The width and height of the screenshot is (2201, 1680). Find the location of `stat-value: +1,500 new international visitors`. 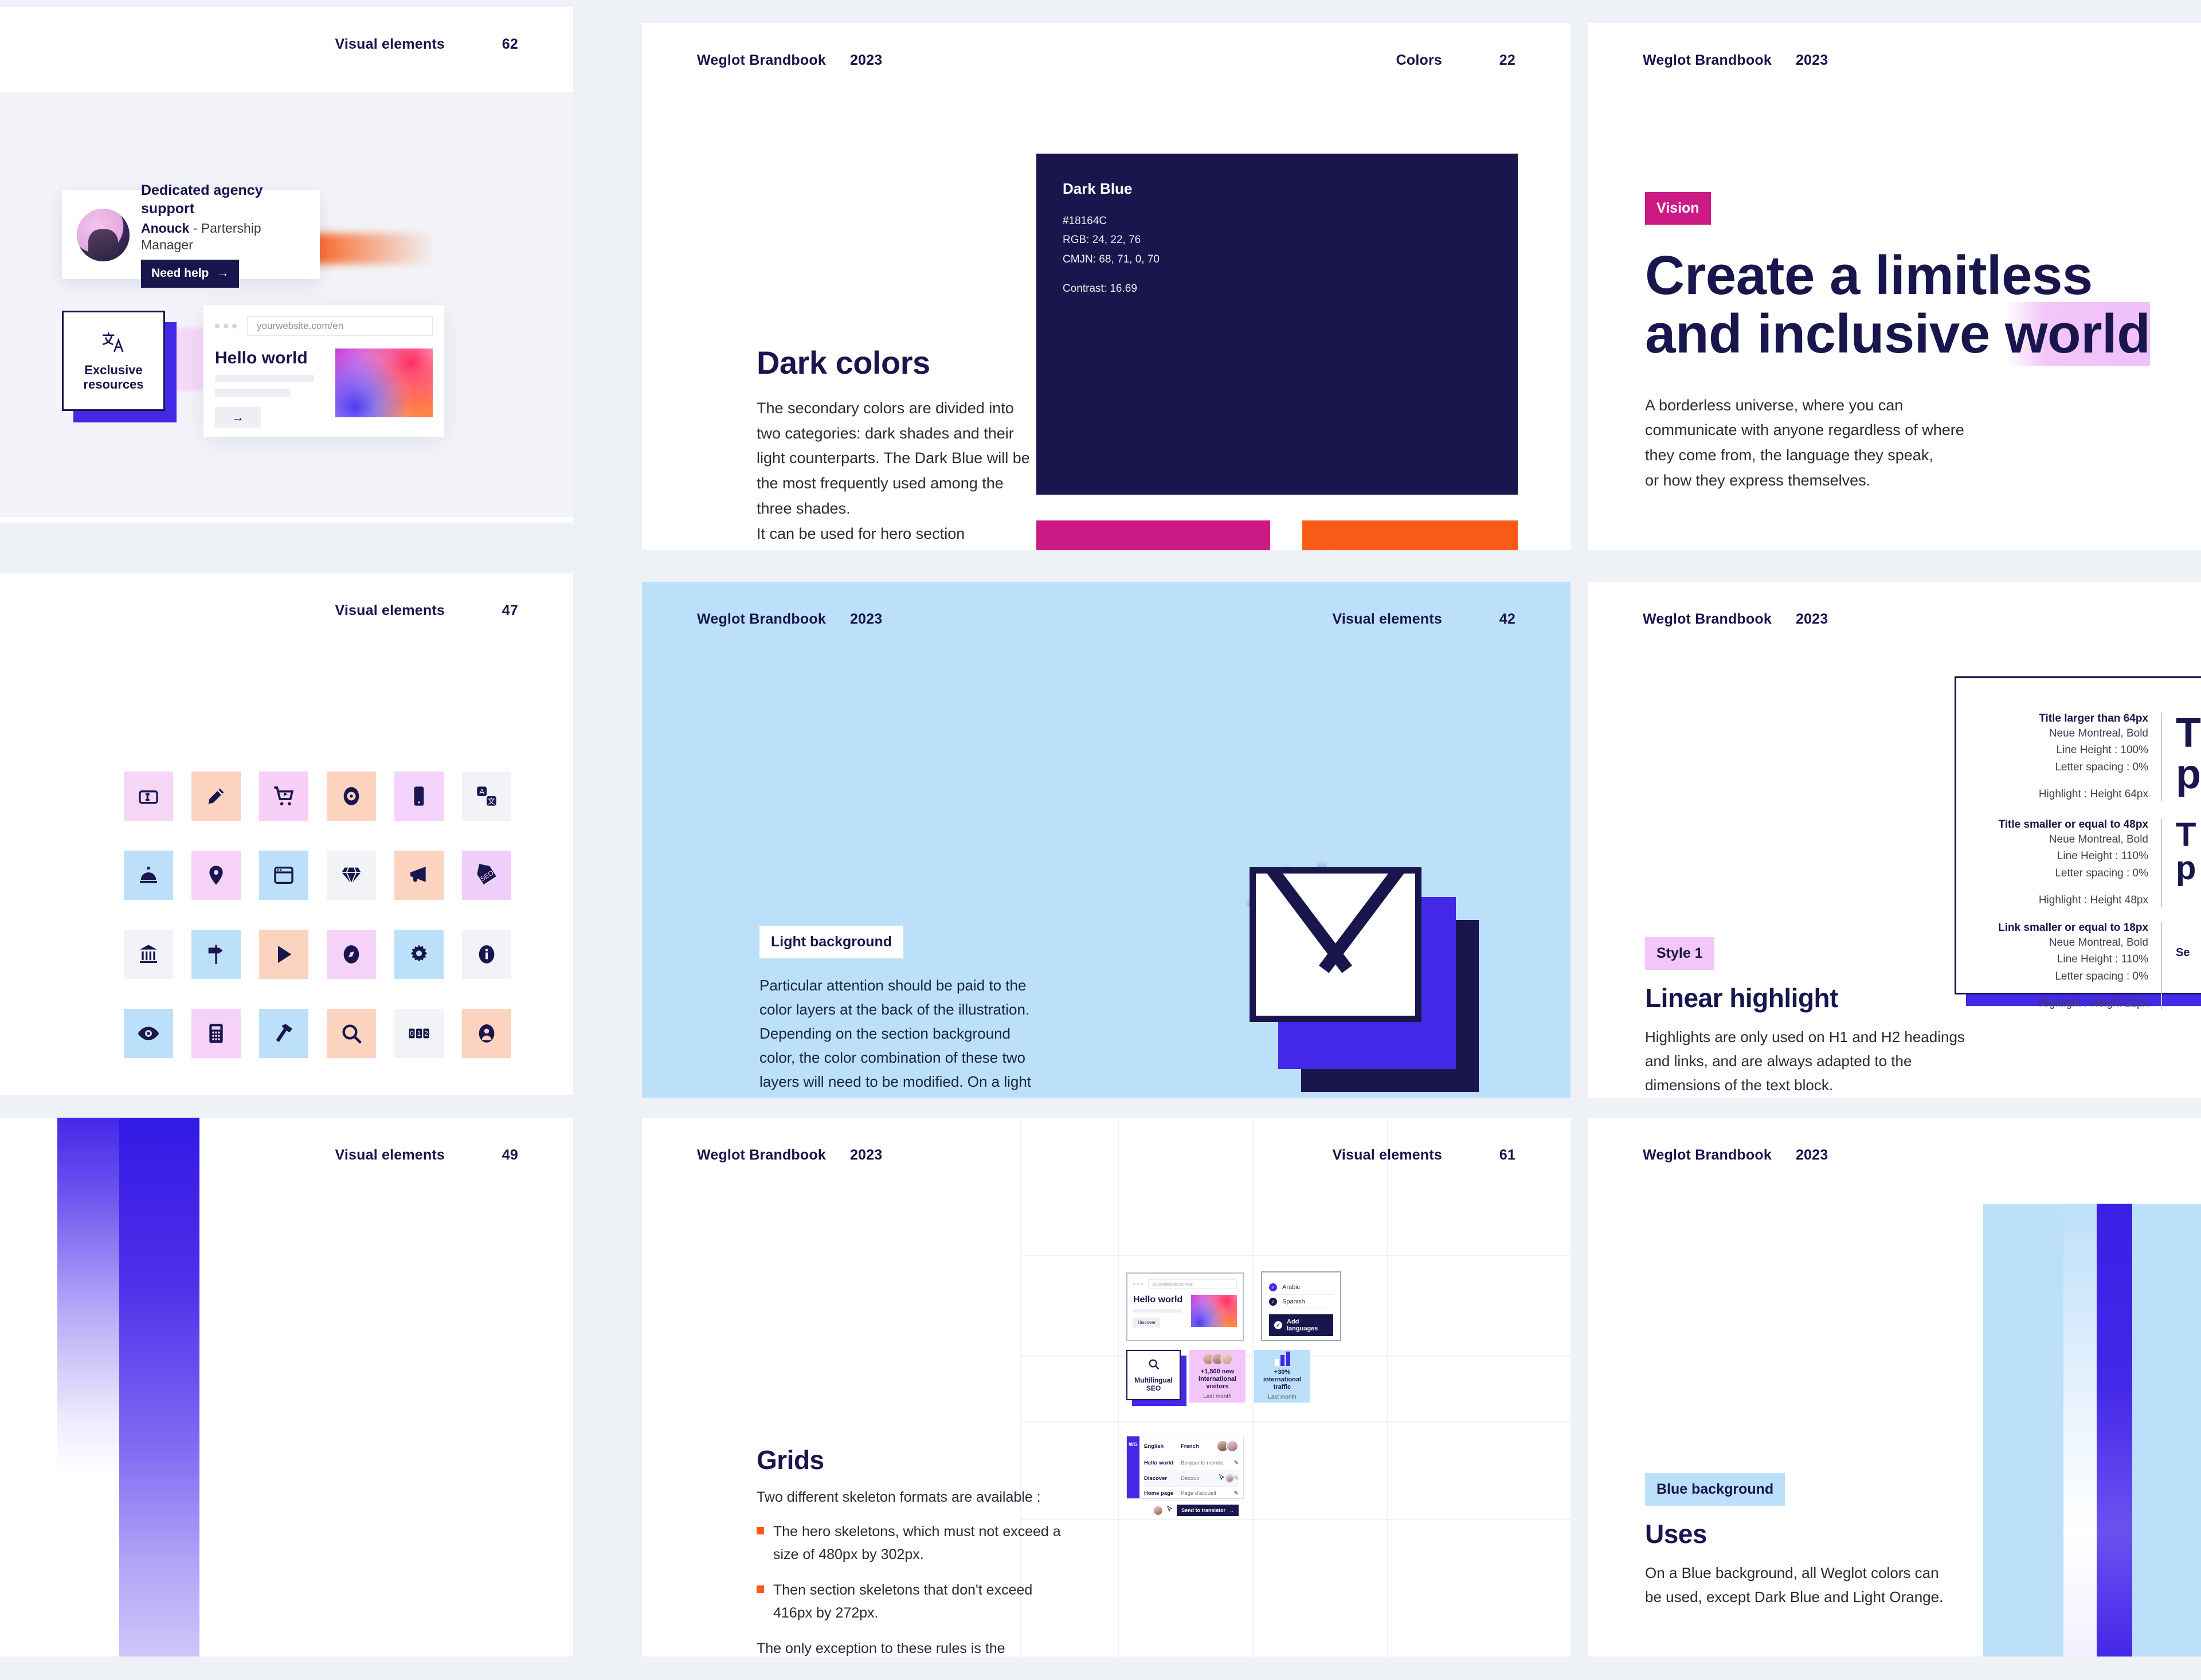

stat-value: +1,500 new international visitors is located at coordinates (1217, 1380).